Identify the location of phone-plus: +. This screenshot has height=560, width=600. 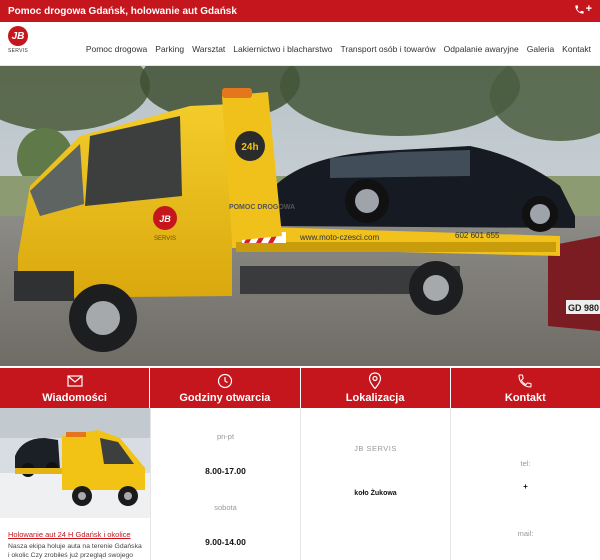
(588, 9).